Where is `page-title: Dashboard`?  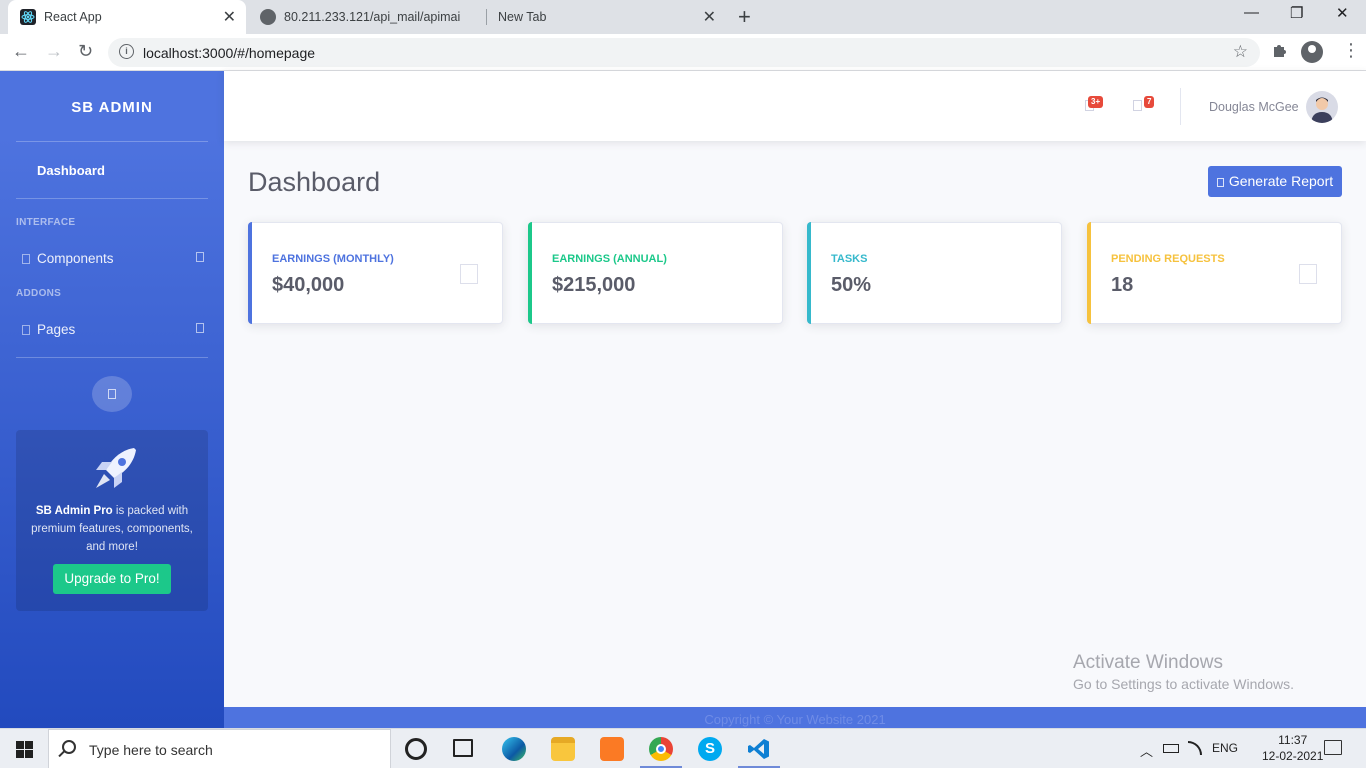 page-title: Dashboard is located at coordinates (314, 182).